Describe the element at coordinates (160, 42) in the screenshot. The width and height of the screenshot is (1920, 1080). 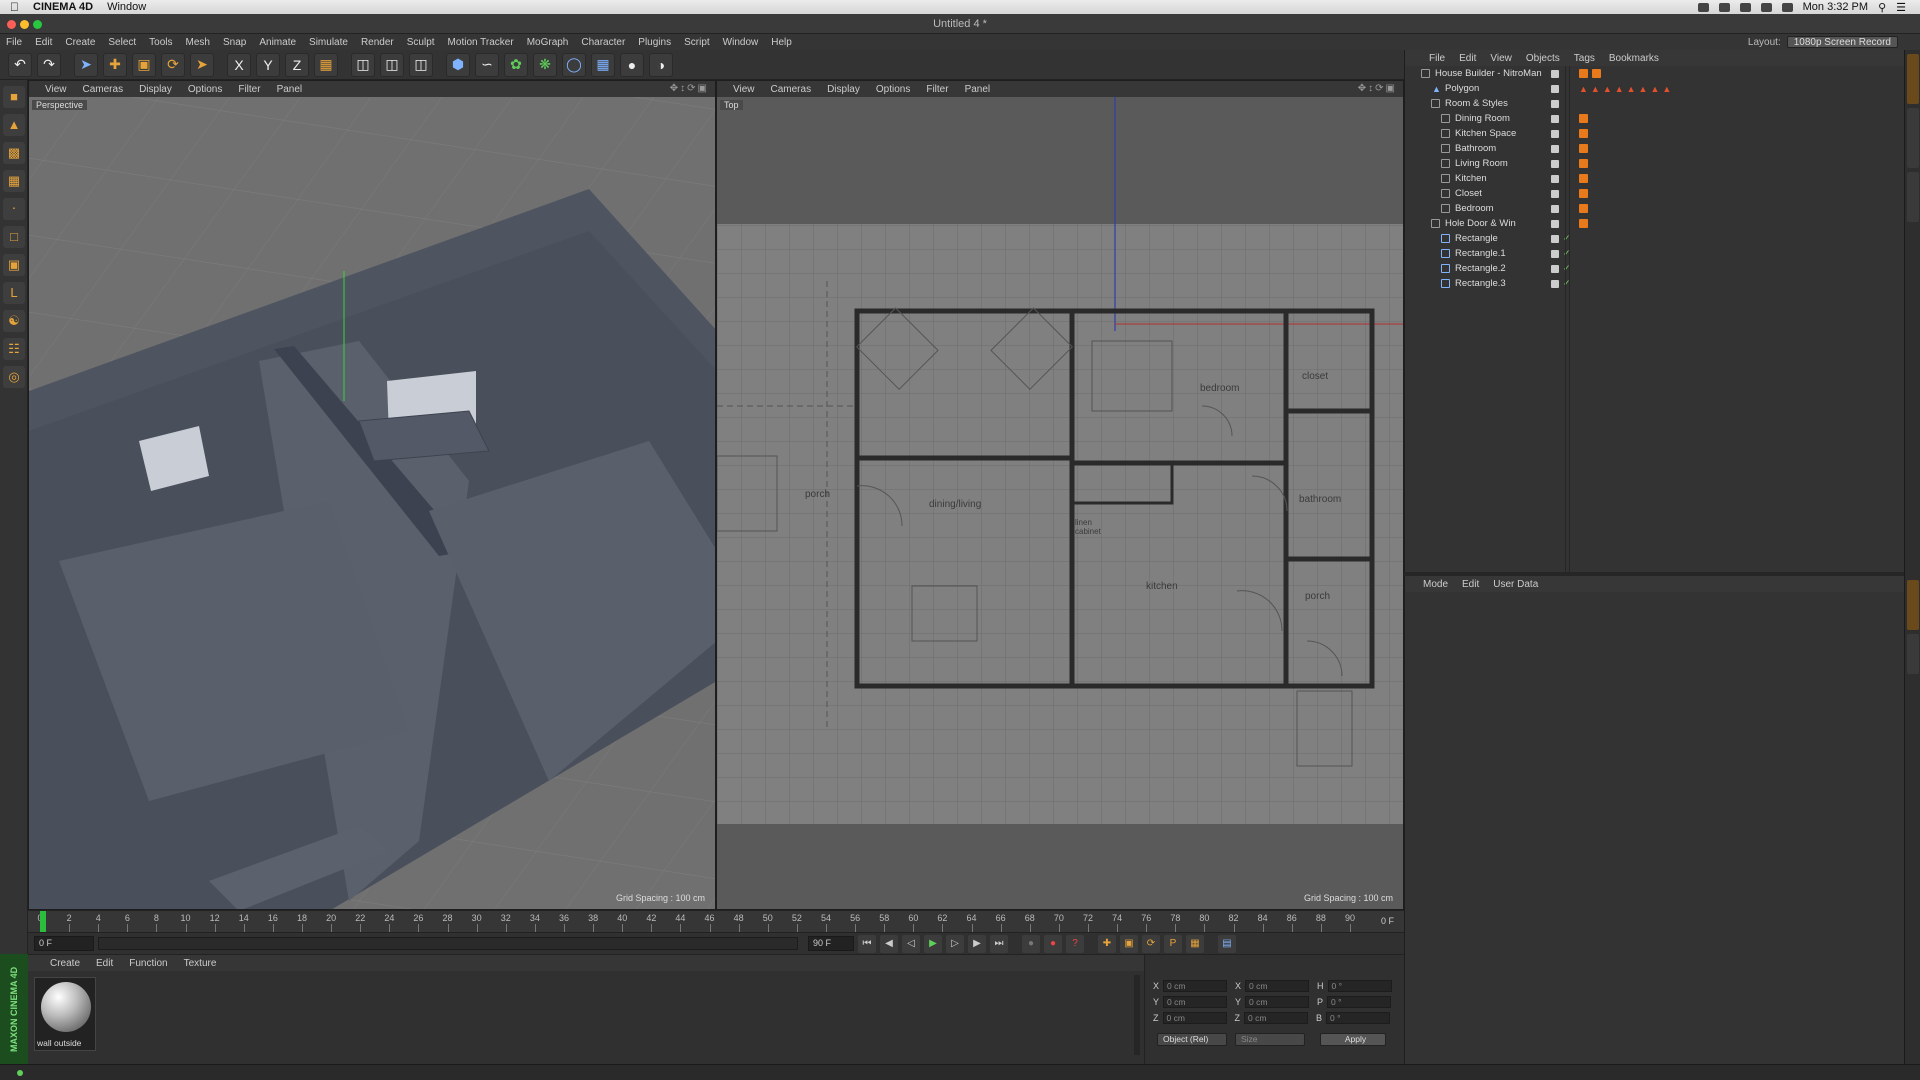
I see `menu-tools: Tools` at that location.